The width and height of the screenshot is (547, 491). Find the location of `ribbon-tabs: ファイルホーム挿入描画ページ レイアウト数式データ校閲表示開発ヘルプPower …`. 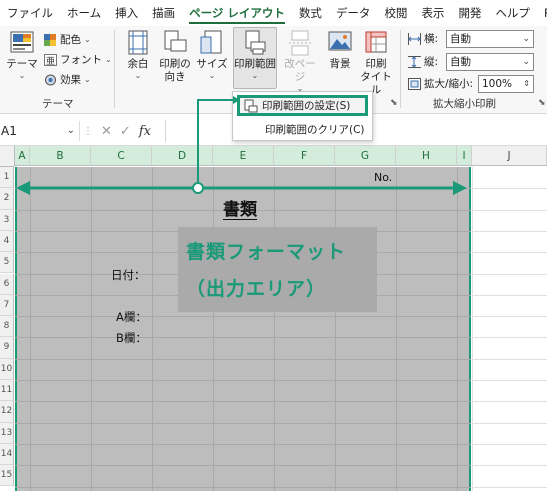

ribbon-tabs: ファイルホーム挿入描画ページ レイアウト数式データ校閲表示開発ヘルプPower … is located at coordinates (273, 13).